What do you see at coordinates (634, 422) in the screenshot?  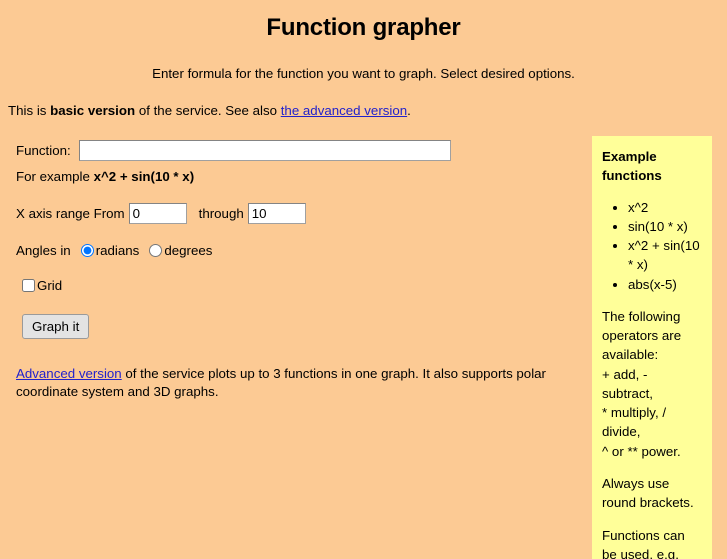 I see `operators-line-2: * multiply, / divide,` at bounding box center [634, 422].